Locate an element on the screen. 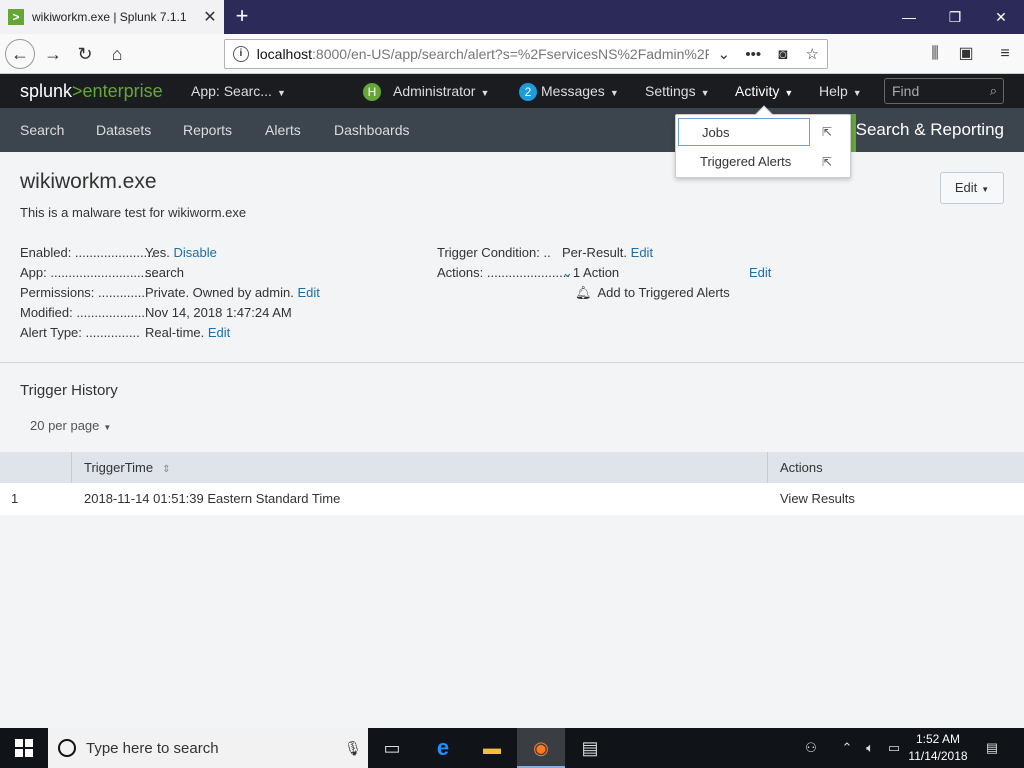  new-tab-button: + is located at coordinates (242, 17).